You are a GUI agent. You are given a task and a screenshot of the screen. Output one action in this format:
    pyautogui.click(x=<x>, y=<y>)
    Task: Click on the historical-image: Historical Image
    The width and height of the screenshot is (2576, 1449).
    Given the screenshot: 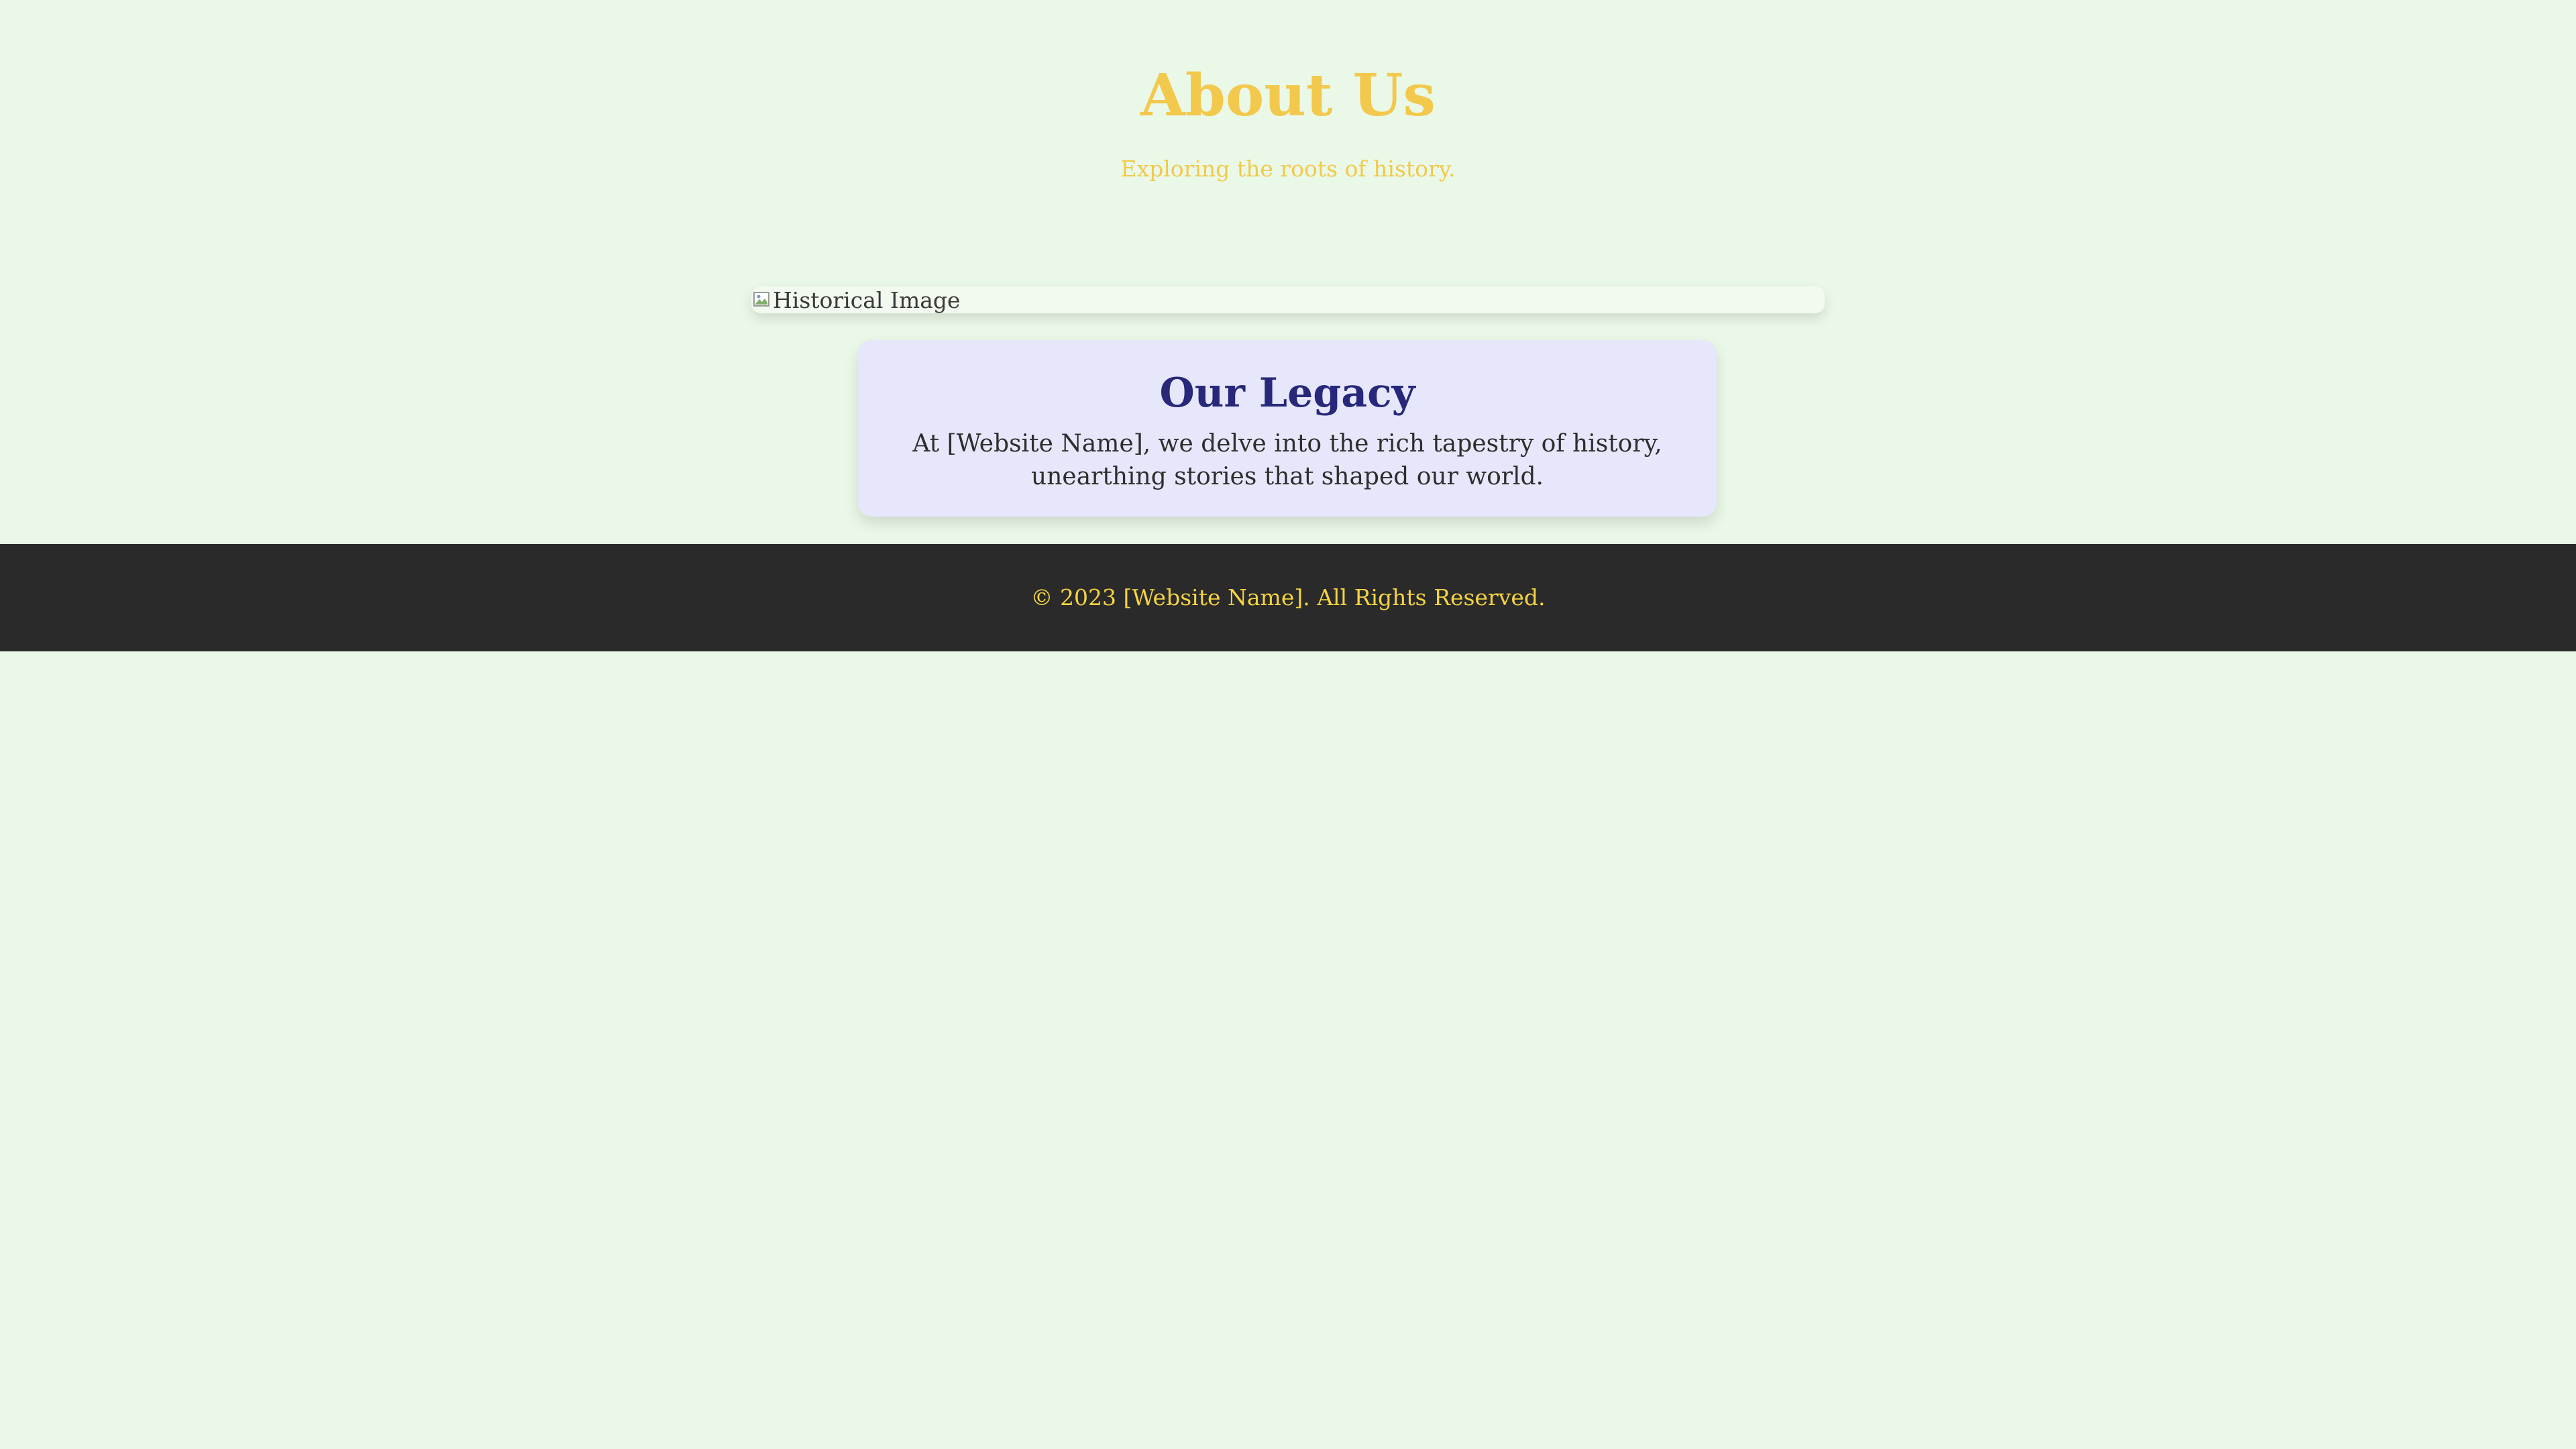 What is the action you would take?
    pyautogui.click(x=1288, y=299)
    